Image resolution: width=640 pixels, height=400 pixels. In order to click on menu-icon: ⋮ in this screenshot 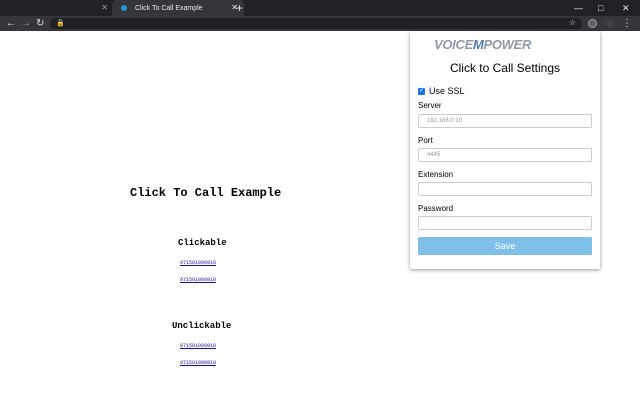, I will do `click(627, 23)`.